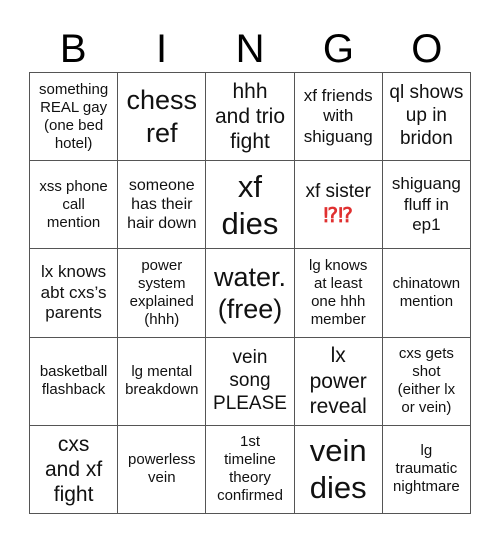 The width and height of the screenshot is (500, 544). What do you see at coordinates (338, 216) in the screenshot?
I see `interrobang-icon: ⁉⁉` at bounding box center [338, 216].